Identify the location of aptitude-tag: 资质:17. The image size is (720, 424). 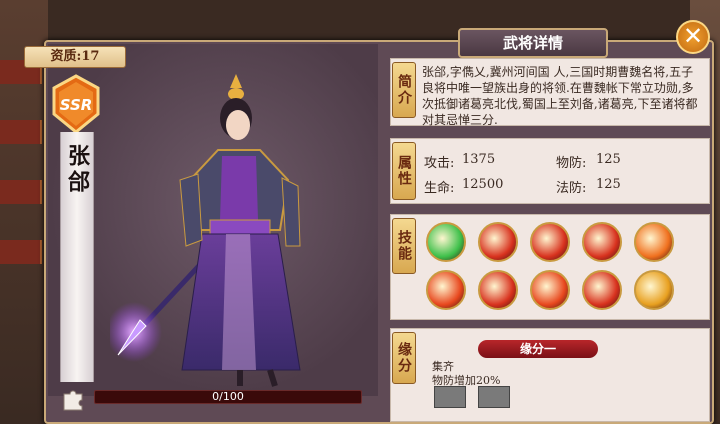
(75, 57).